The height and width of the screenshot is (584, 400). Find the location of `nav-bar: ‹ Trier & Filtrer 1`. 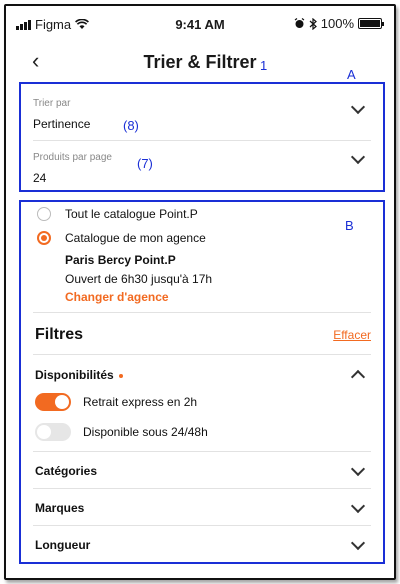

nav-bar: ‹ Trier & Filtrer 1 is located at coordinates (200, 62).